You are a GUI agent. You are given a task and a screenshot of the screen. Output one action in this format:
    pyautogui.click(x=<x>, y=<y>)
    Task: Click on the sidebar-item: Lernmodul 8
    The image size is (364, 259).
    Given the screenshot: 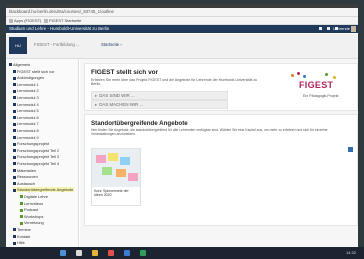 What is the action you would take?
    pyautogui.click(x=43, y=130)
    